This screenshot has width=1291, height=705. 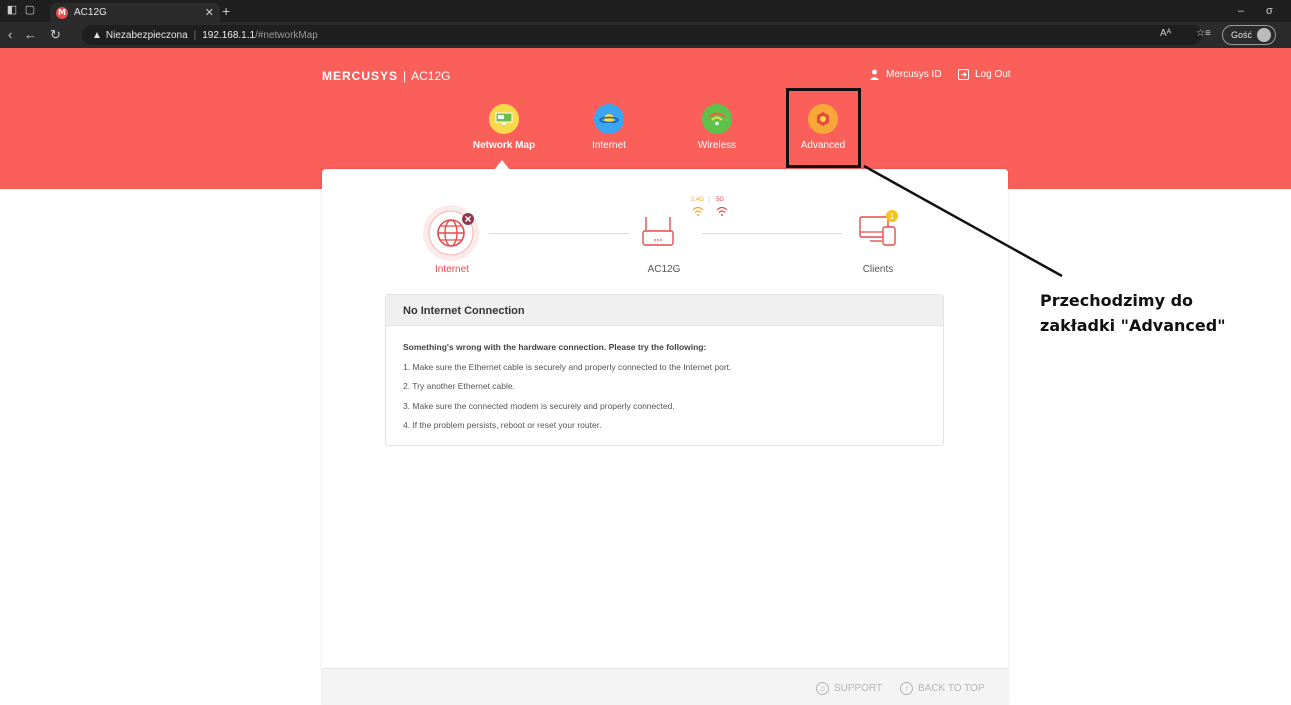 What do you see at coordinates (878, 269) in the screenshot?
I see `clients-node-label: Clients` at bounding box center [878, 269].